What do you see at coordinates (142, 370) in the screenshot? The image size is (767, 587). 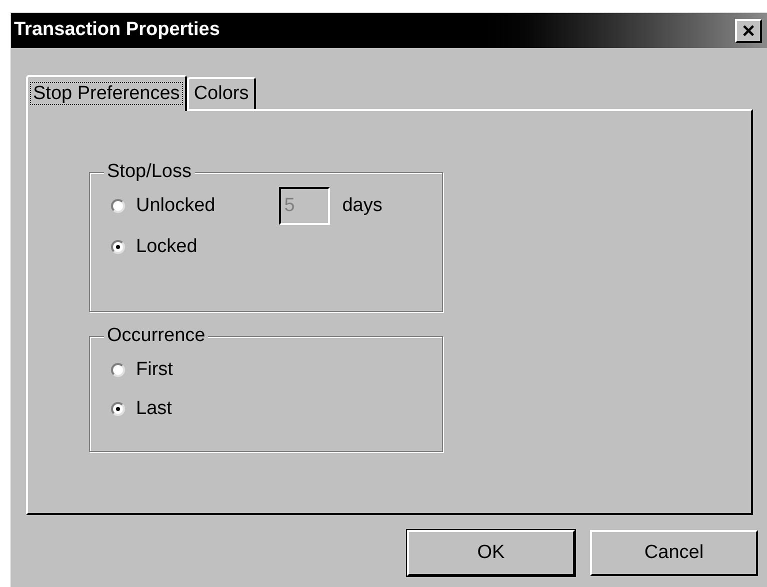 I see `radio-option: First` at bounding box center [142, 370].